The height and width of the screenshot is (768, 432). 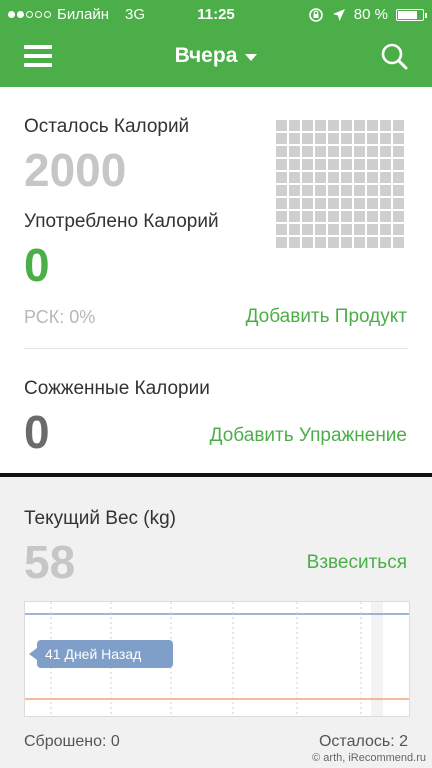 I want to click on date-title: Вчера, so click(x=206, y=55).